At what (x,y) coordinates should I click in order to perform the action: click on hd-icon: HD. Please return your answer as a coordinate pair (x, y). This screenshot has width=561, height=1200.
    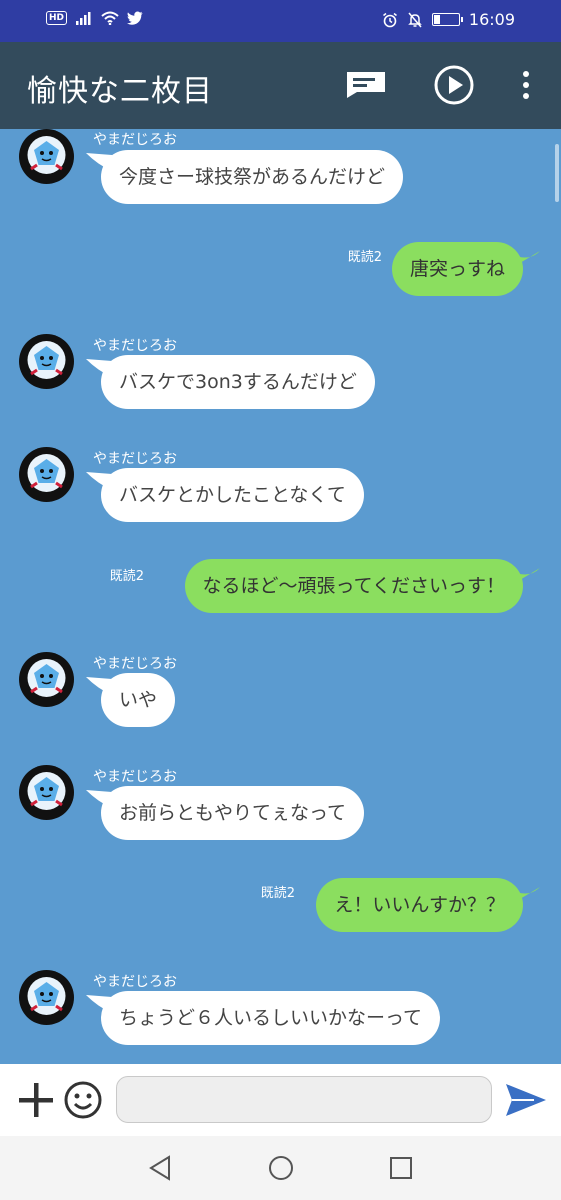
    Looking at the image, I should click on (57, 18).